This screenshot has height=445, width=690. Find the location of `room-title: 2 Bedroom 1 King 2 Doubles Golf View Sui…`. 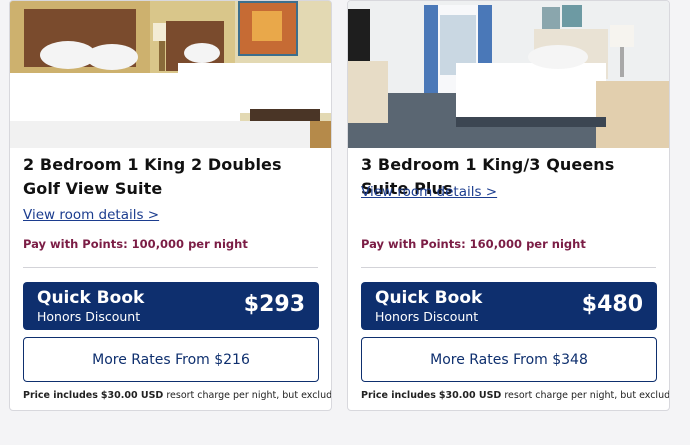

room-title: 2 Bedroom 1 King 2 Doubles Golf View Sui… is located at coordinates (152, 176).